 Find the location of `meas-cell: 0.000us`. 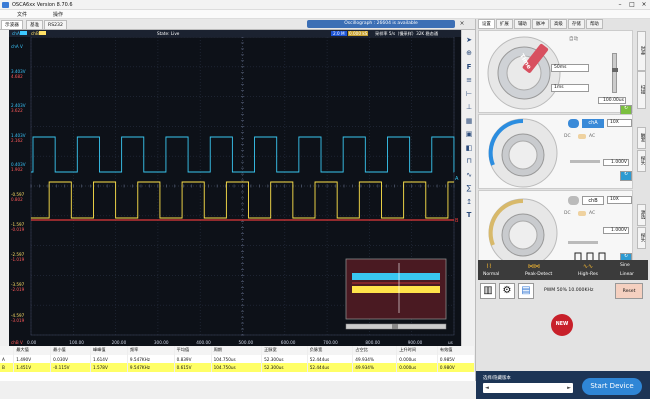

meas-cell: 0.000us is located at coordinates (417, 368).